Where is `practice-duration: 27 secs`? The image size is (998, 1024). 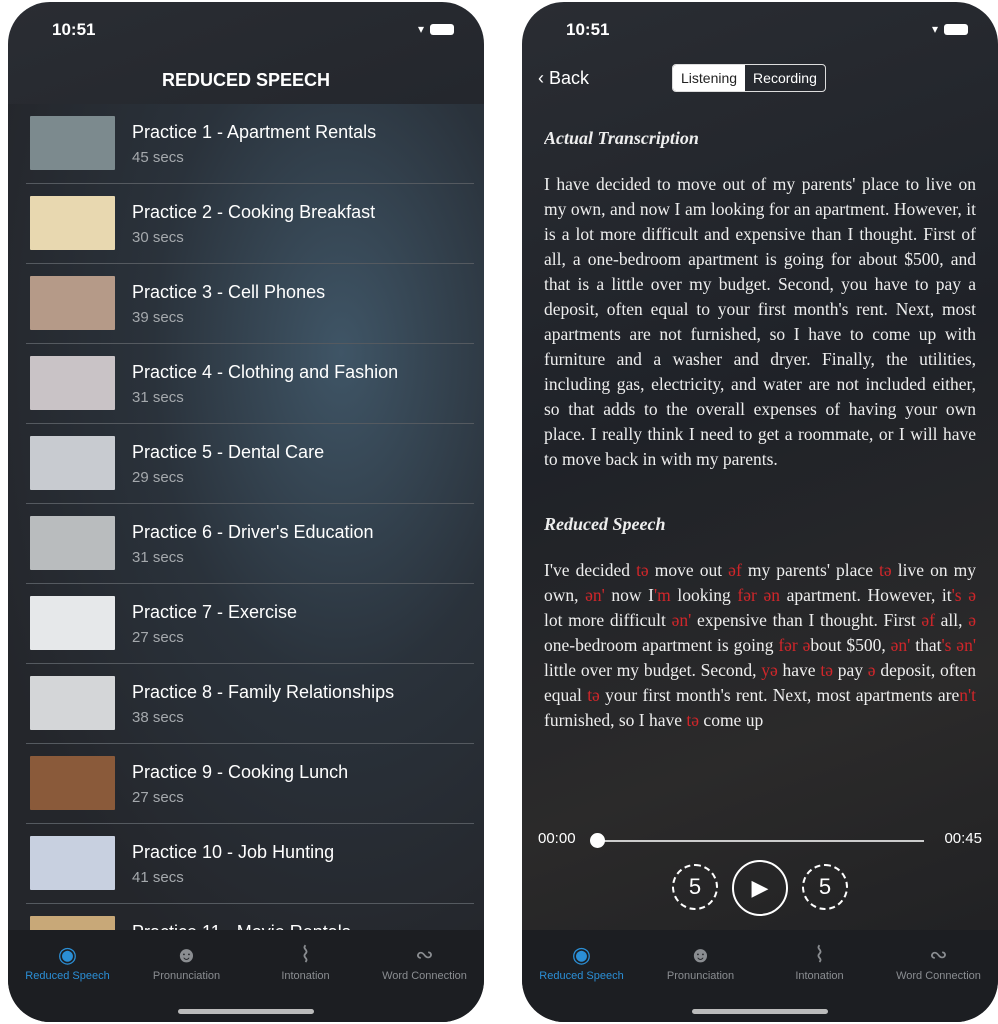
practice-duration: 27 secs is located at coordinates (158, 797).